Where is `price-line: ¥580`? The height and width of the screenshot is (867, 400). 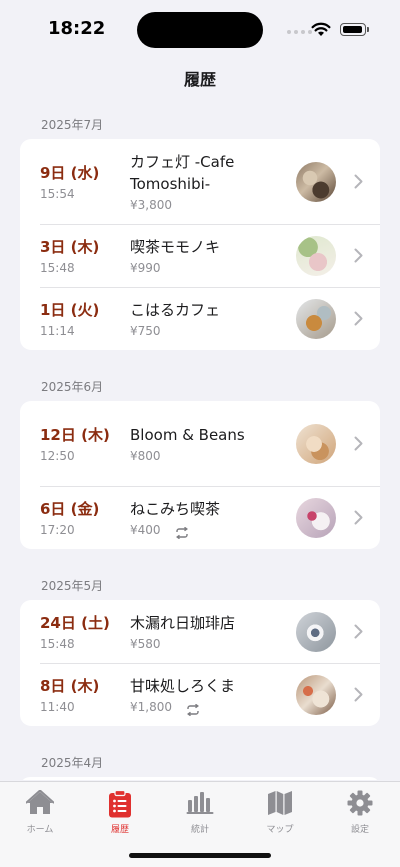 price-line: ¥580 is located at coordinates (213, 644).